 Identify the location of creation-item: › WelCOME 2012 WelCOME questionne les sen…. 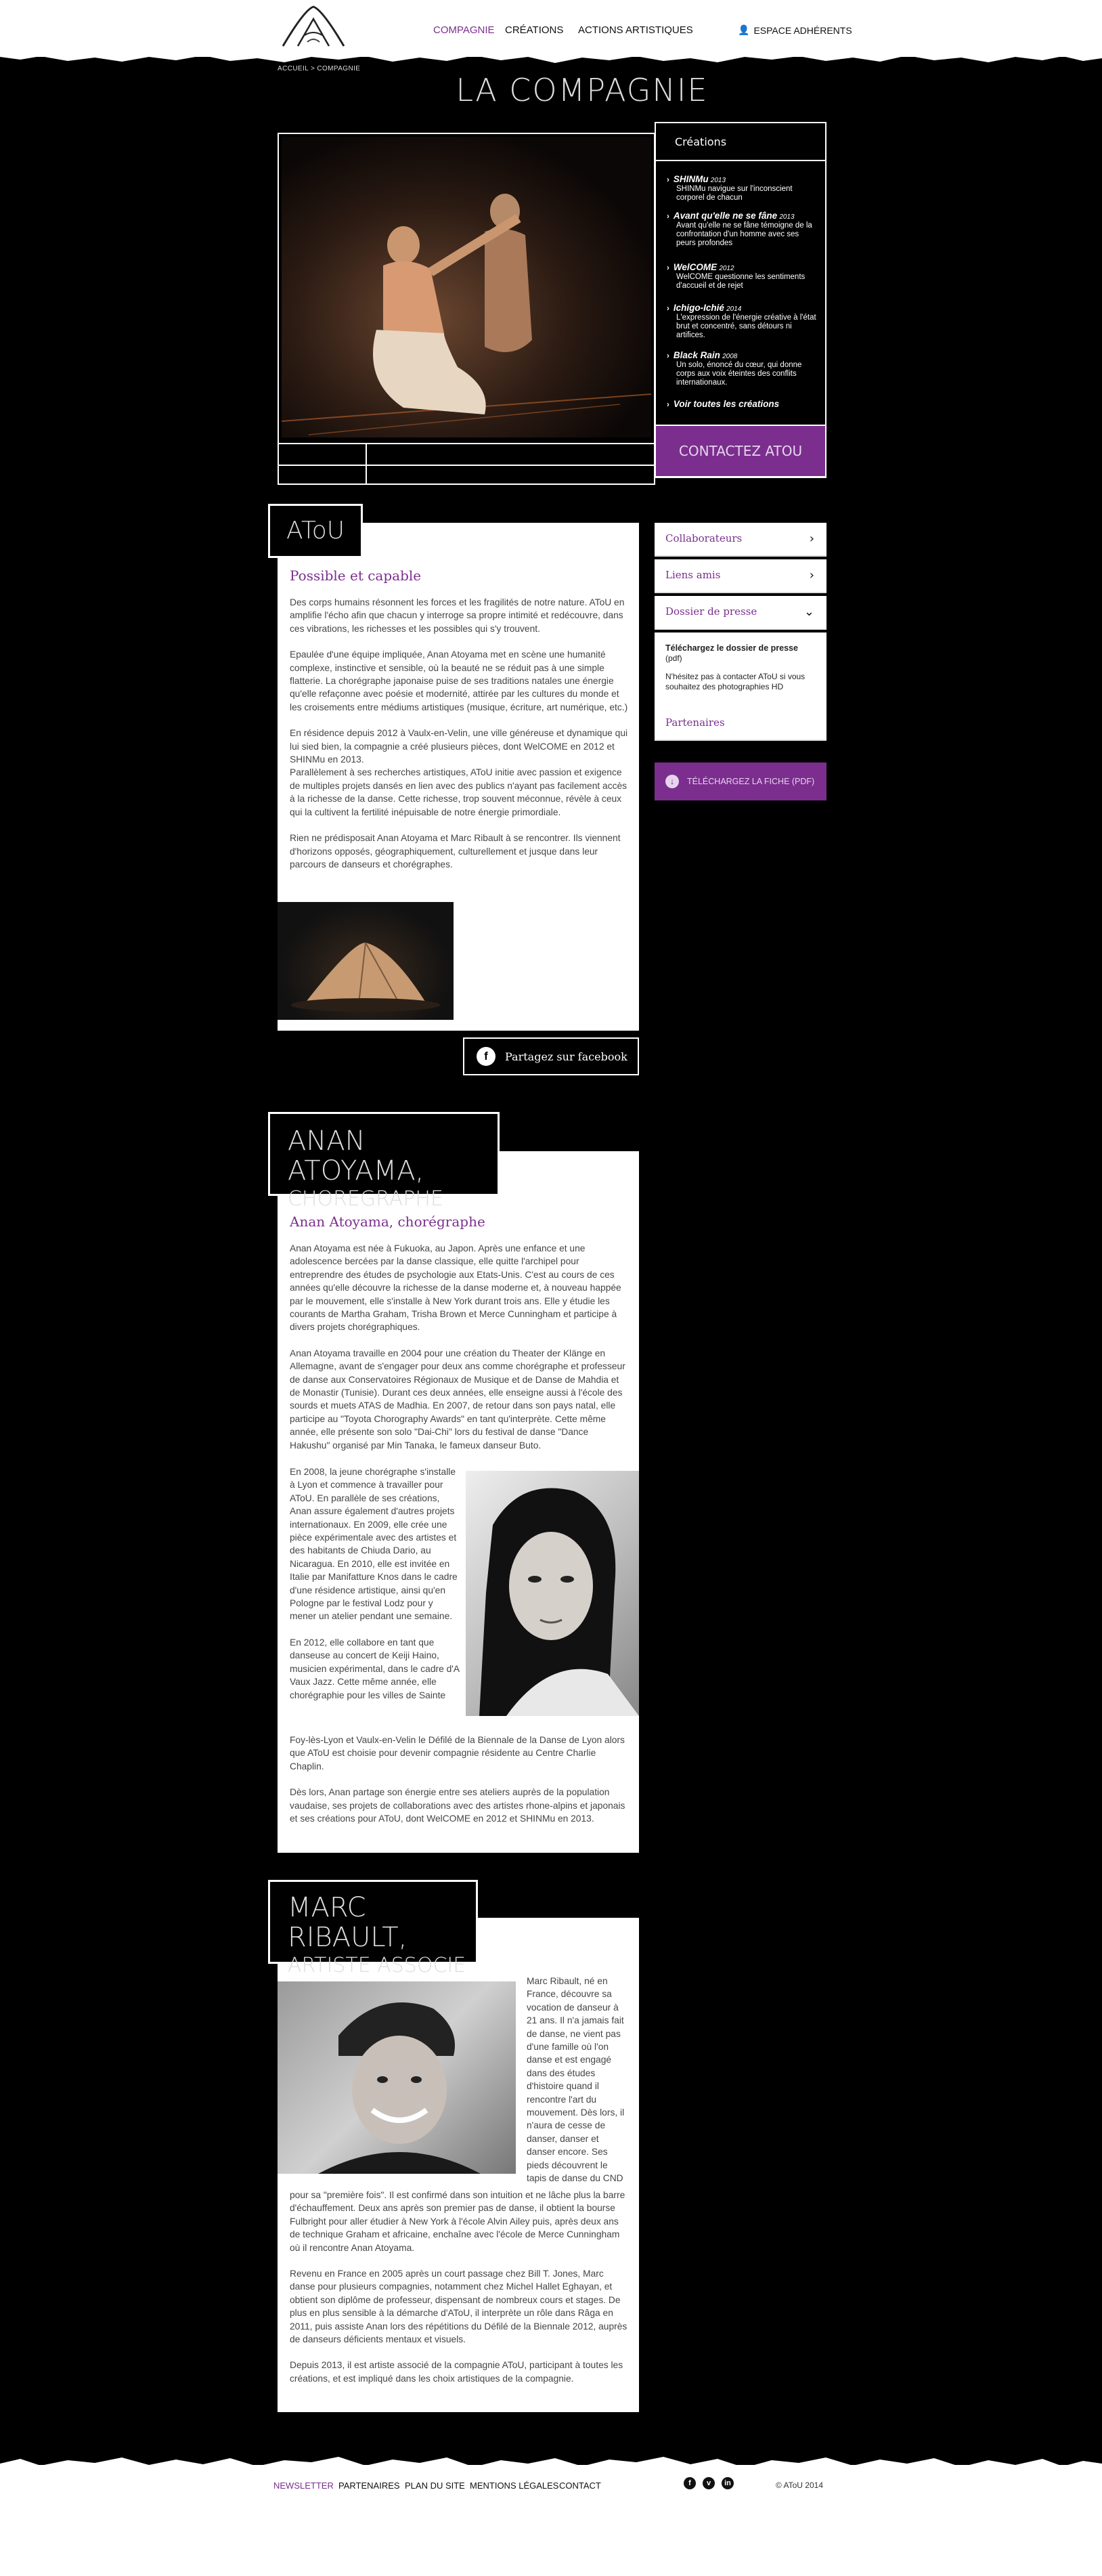
(743, 277).